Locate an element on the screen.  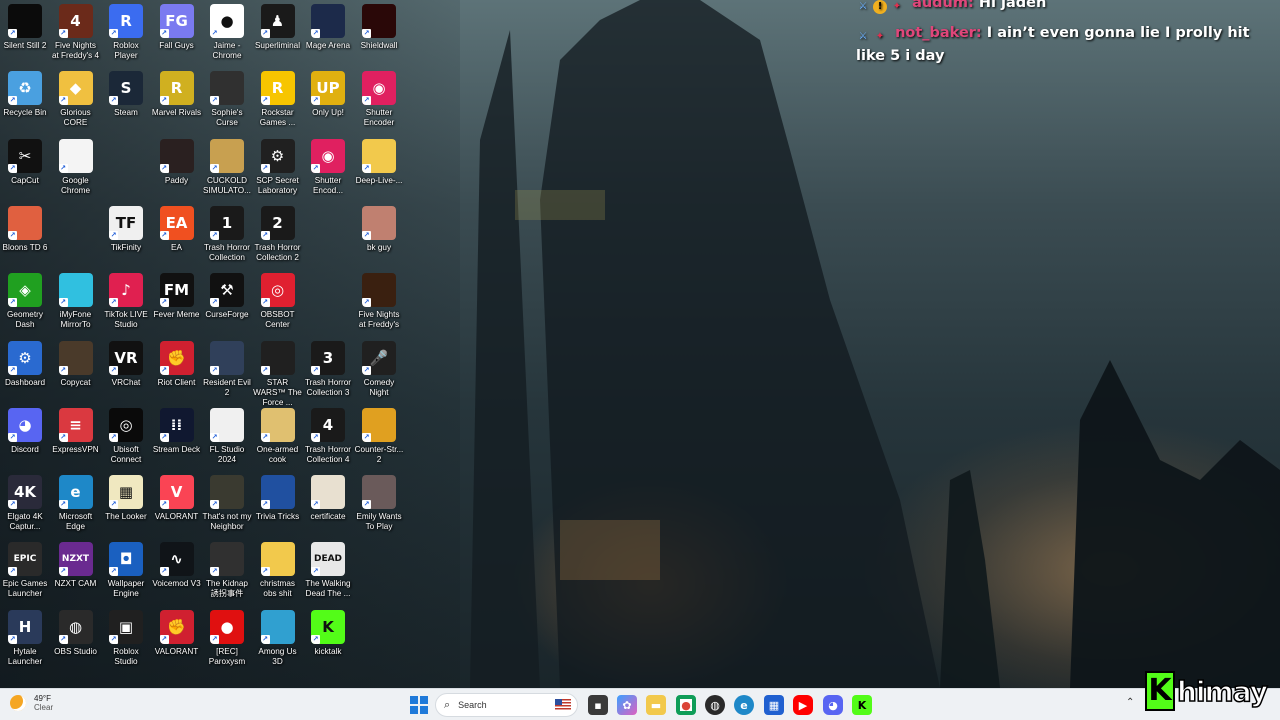
desktop-icon: ↗ iMyFone MirrorTo is located at coordinates (76, 301).